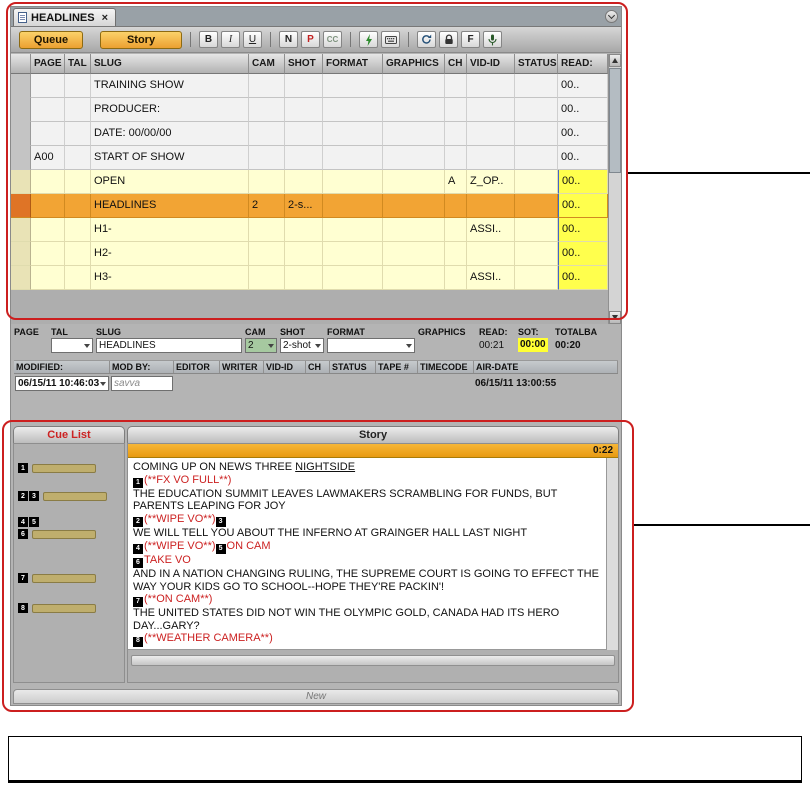 The width and height of the screenshot is (810, 785). I want to click on queue-column-header: FORMAT, so click(353, 64).